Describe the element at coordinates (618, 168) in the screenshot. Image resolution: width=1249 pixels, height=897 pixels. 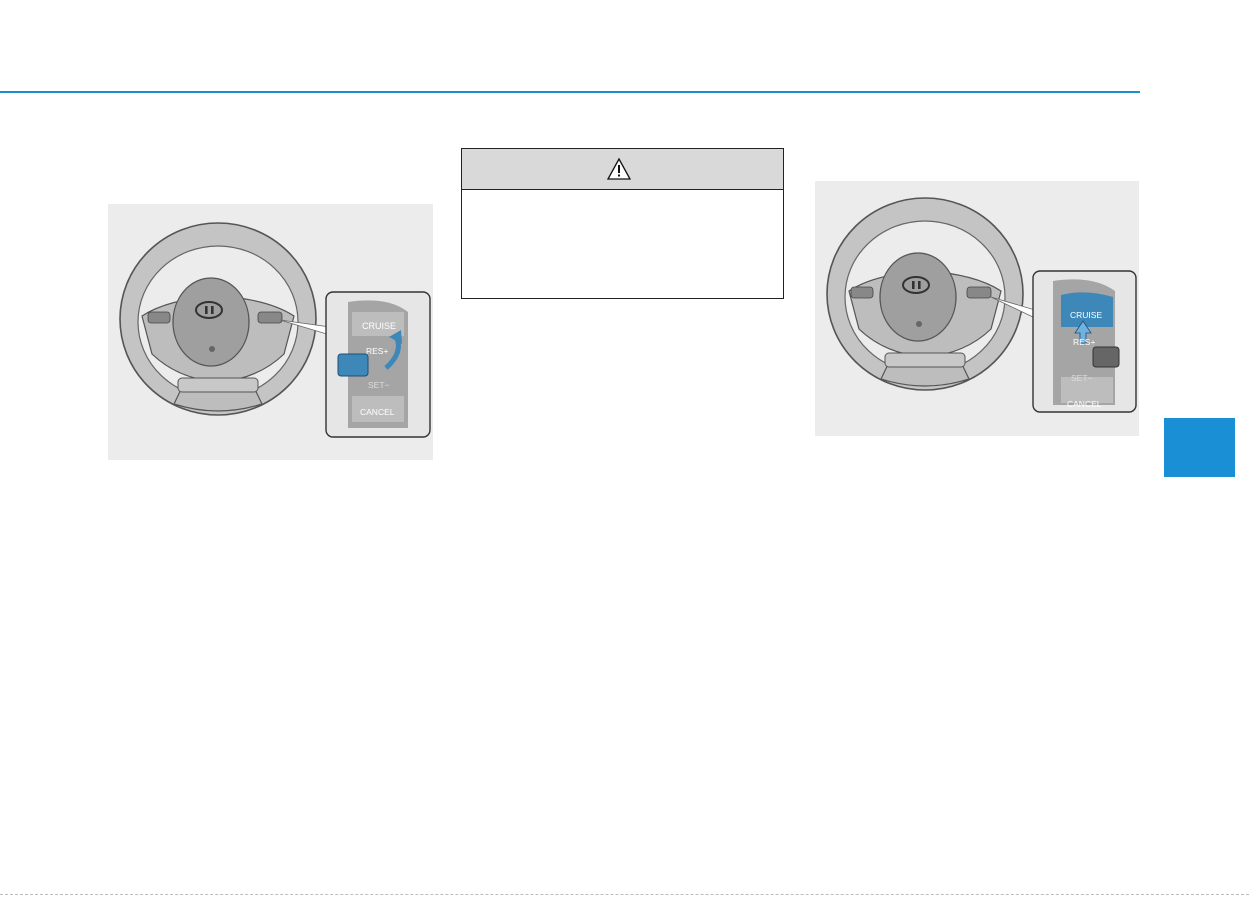
I see `warning-triangle-icon` at that location.